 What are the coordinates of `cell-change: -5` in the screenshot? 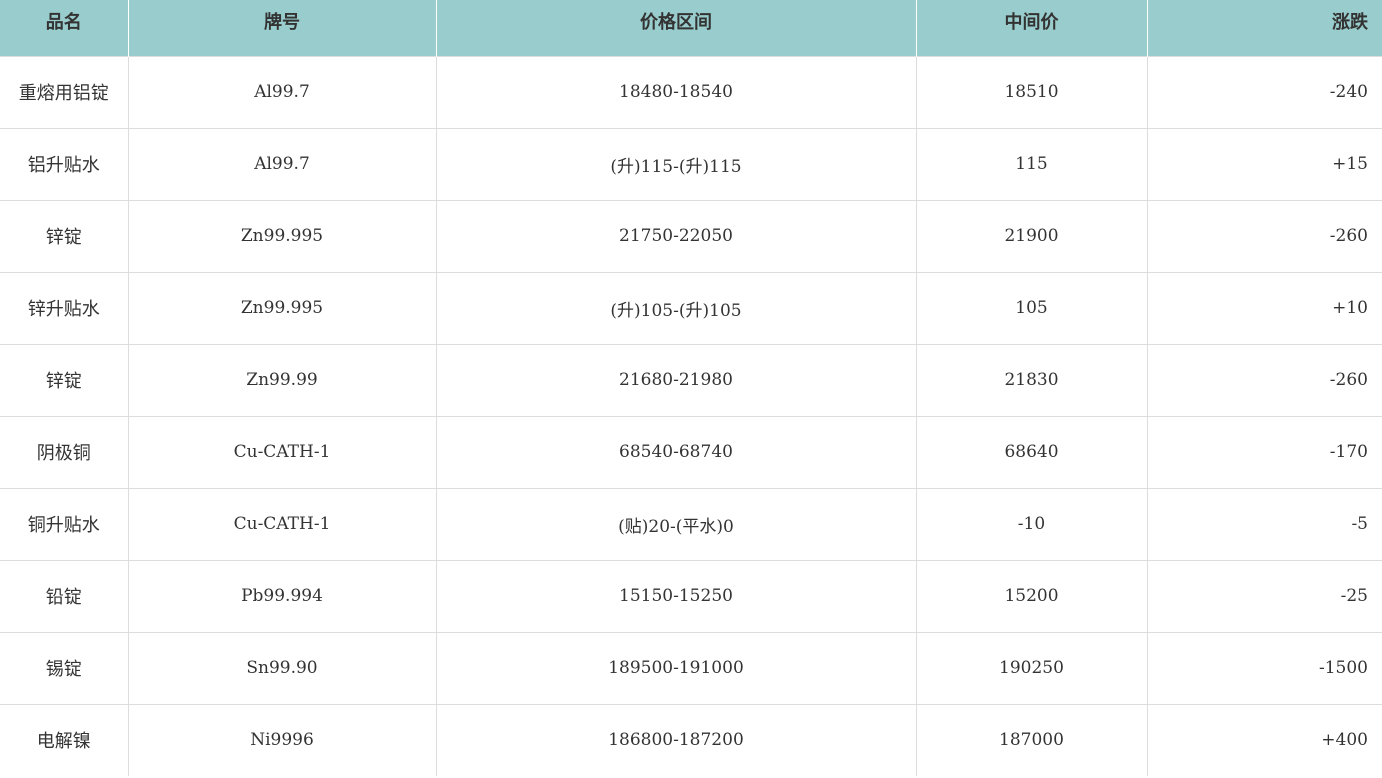 It's located at (1359, 524).